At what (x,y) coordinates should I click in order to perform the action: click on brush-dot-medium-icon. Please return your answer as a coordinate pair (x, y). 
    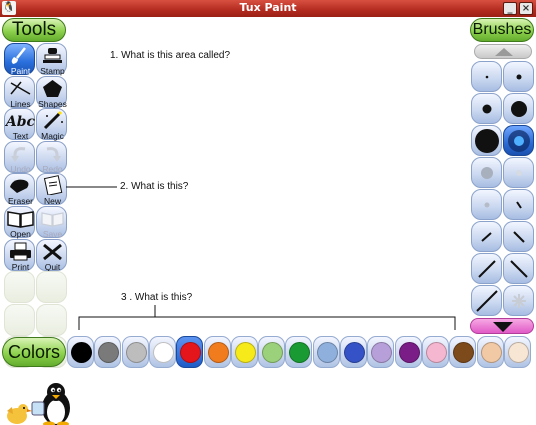
    Looking at the image, I should click on (487, 109).